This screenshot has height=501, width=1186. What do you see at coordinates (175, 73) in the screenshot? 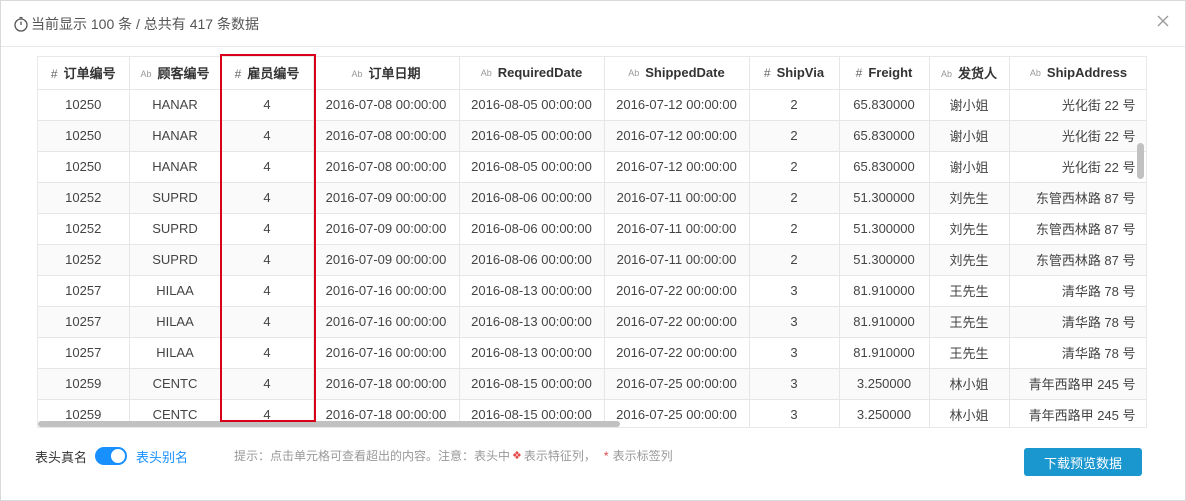
I see `column-header: Ab 顾客编号` at bounding box center [175, 73].